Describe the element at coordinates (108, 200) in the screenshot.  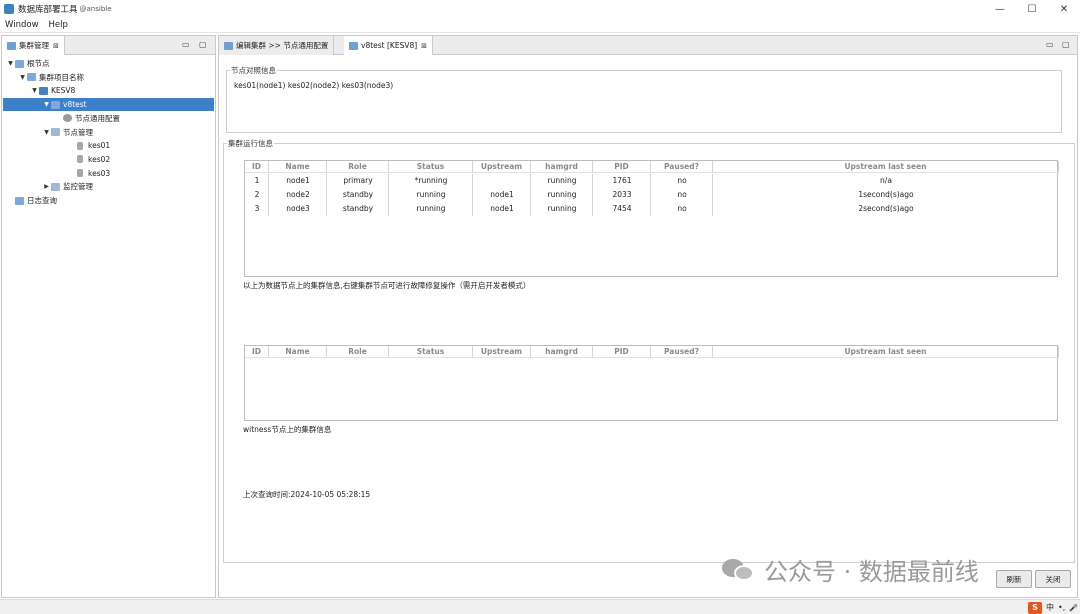
I see `tree-item-10: 日志查询` at that location.